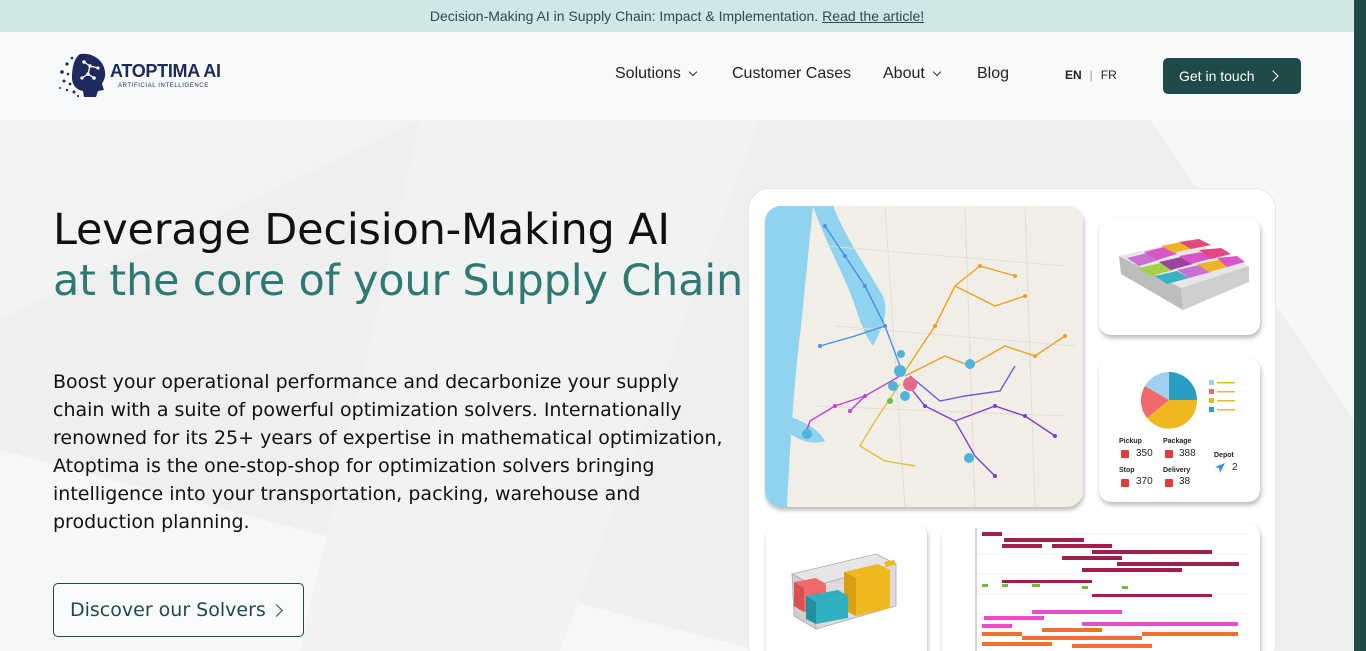  Describe the element at coordinates (168, 610) in the screenshot. I see `discover-solvers-label: Discover our Solvers` at that location.